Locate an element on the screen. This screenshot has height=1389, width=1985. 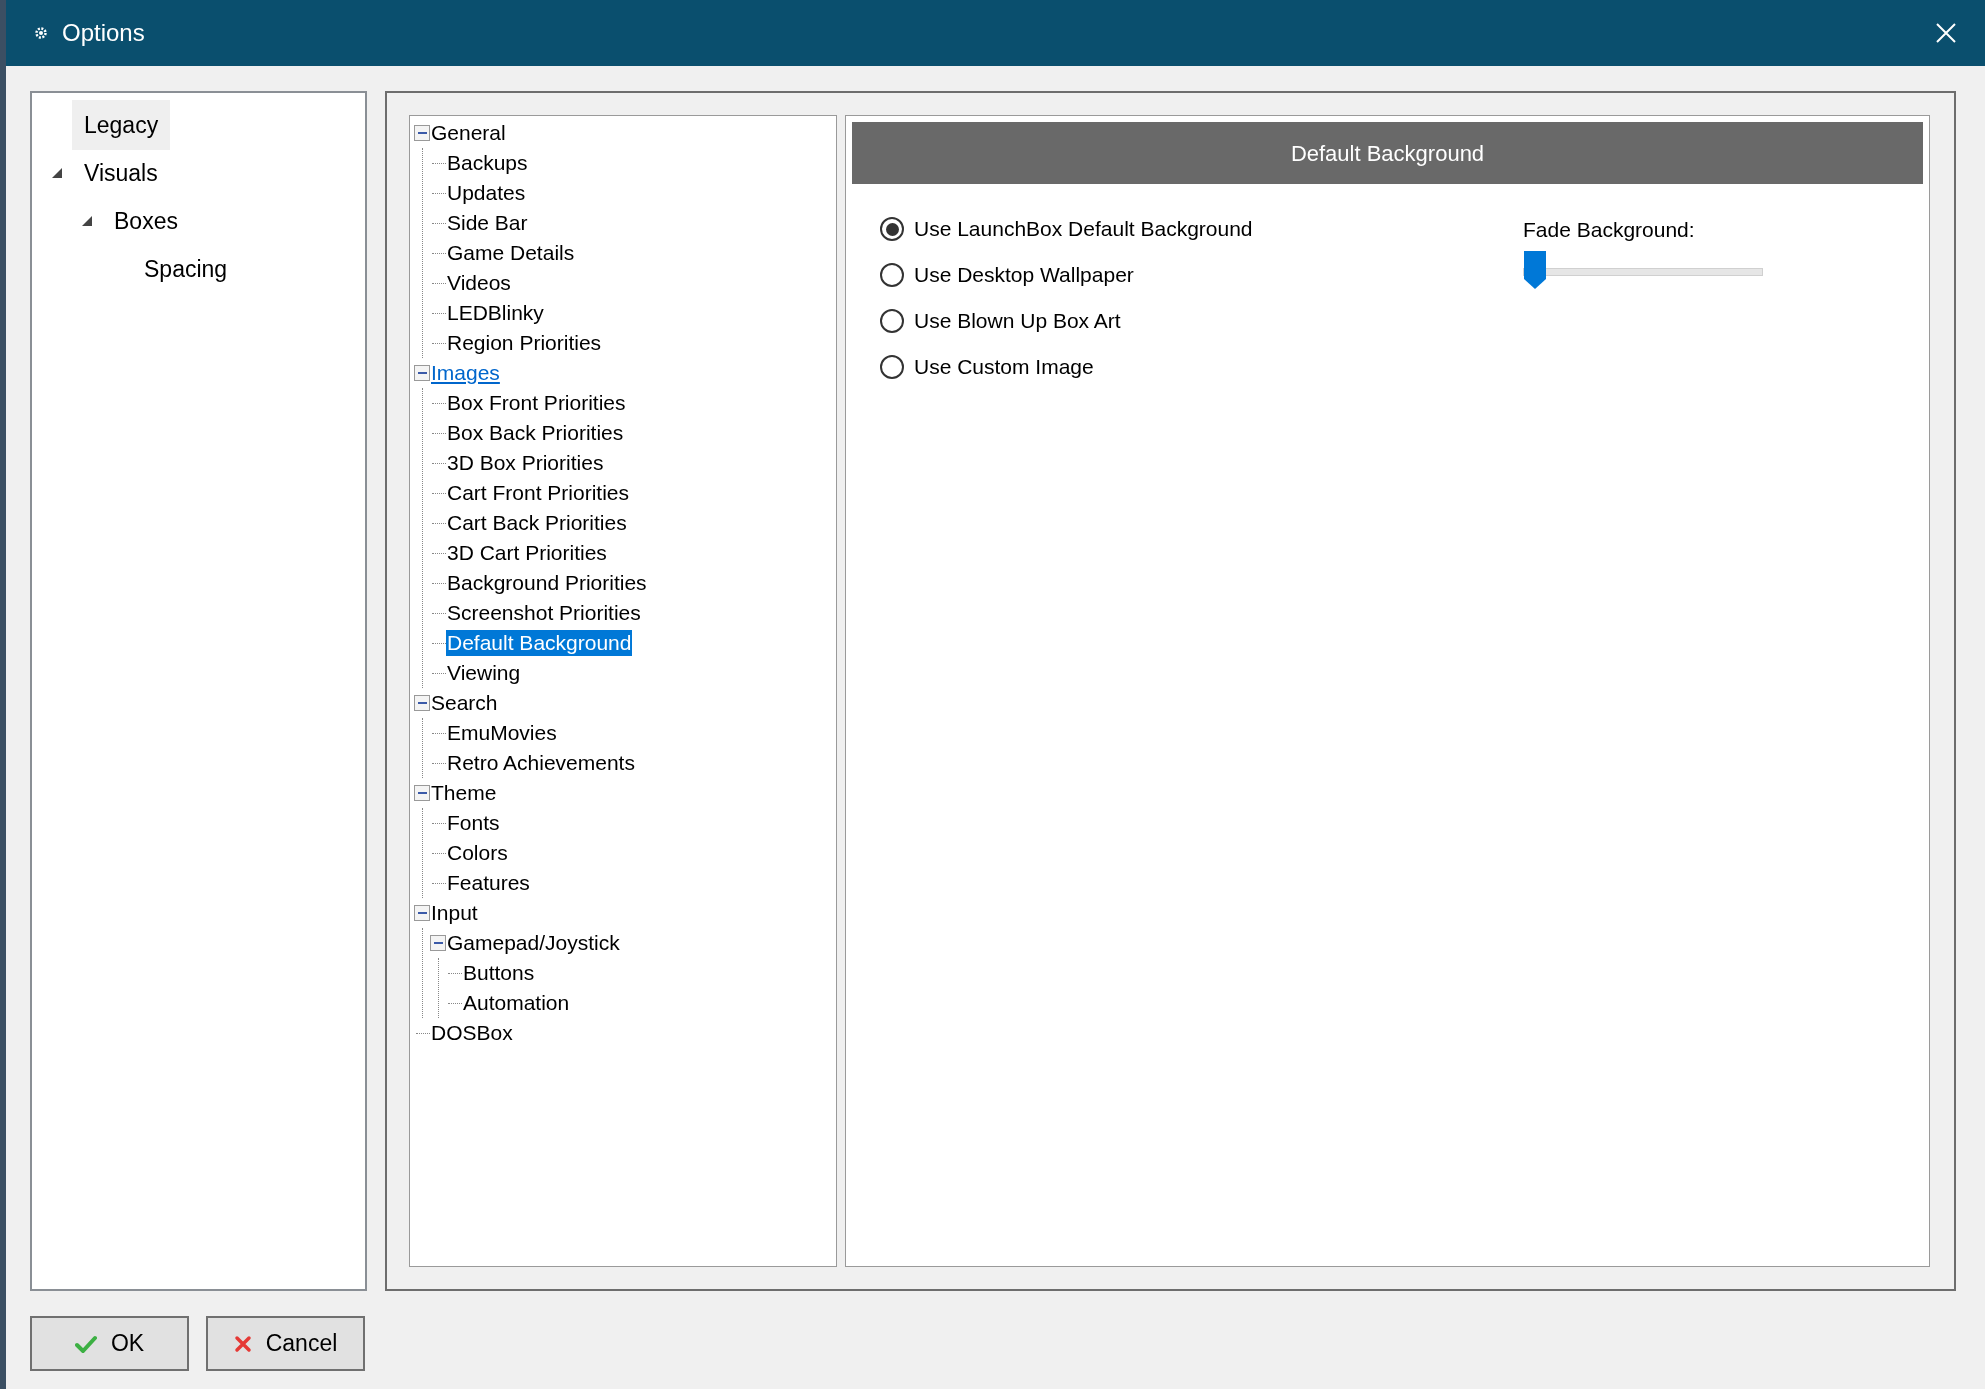
tree-item: General is located at coordinates (468, 133).